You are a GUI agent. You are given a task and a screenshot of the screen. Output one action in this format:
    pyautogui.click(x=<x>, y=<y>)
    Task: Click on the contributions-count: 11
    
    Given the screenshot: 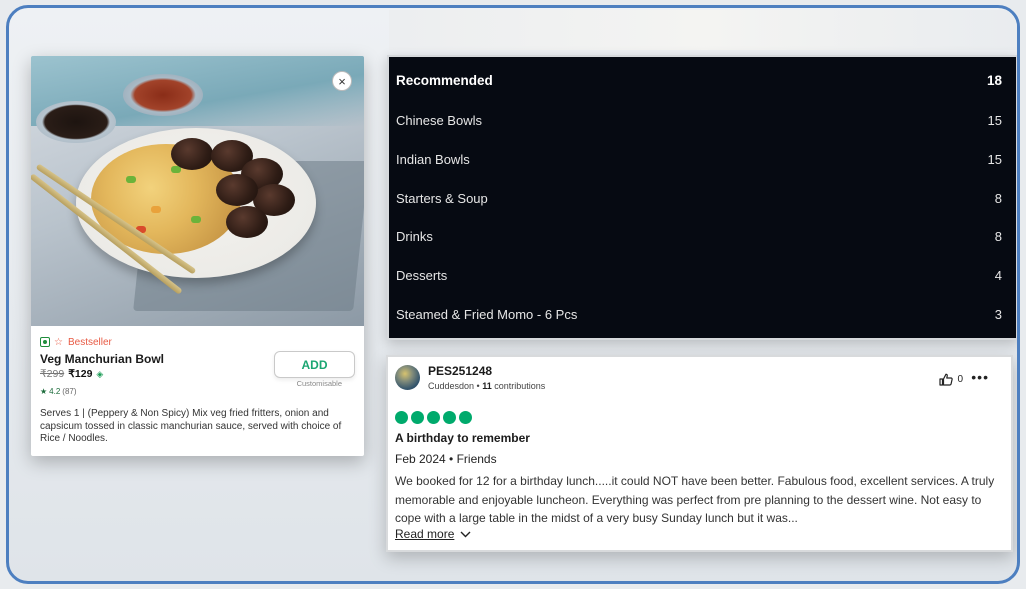 What is the action you would take?
    pyautogui.click(x=487, y=386)
    